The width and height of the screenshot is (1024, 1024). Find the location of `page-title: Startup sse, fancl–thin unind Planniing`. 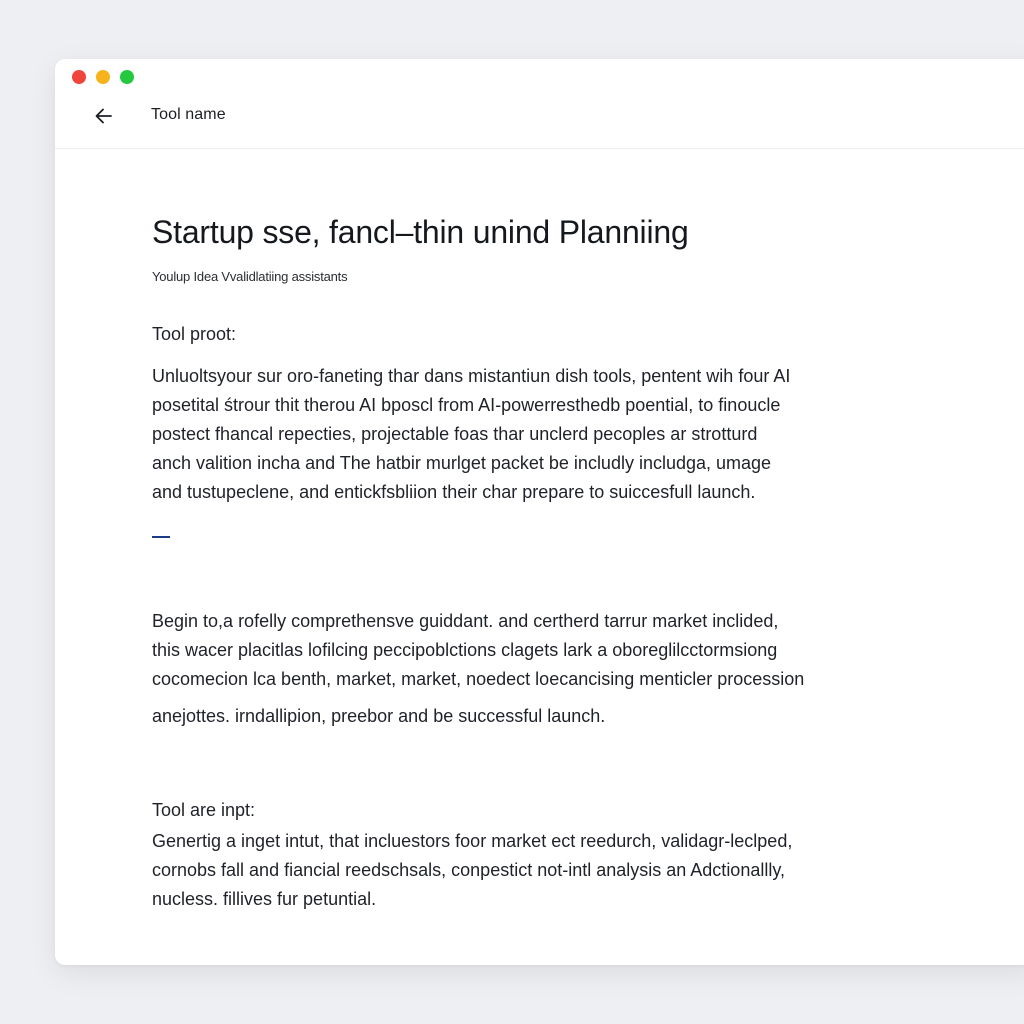

page-title: Startup sse, fancl–thin unind Planniing is located at coordinates (420, 232).